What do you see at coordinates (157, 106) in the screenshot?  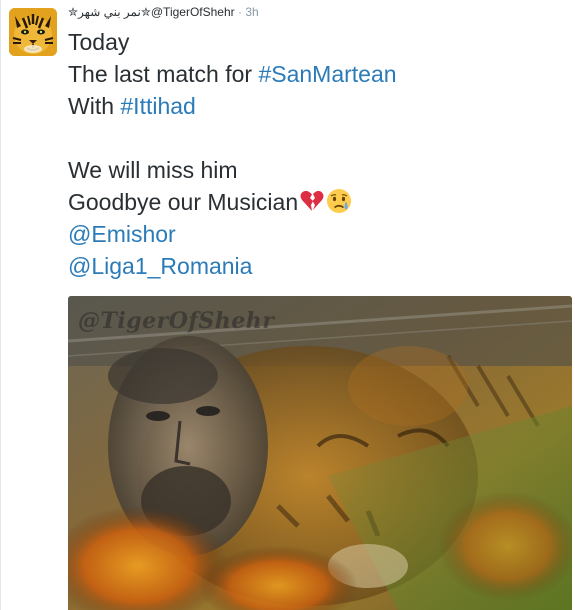 I see `hashtag-link: #Ittihad` at bounding box center [157, 106].